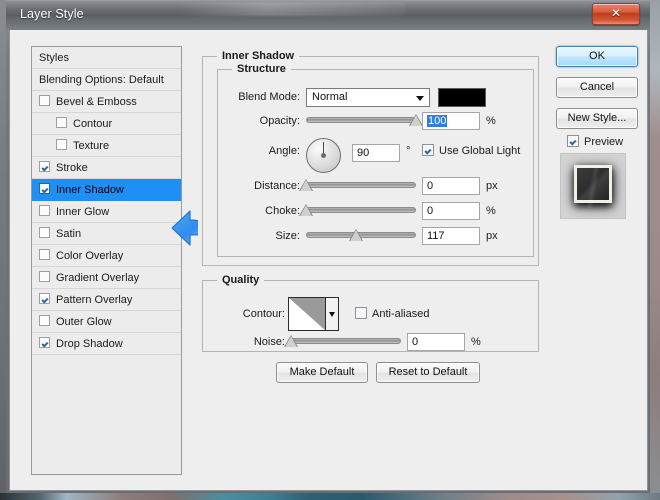 The image size is (660, 500). I want to click on contour-curve-icon, so click(307, 314).